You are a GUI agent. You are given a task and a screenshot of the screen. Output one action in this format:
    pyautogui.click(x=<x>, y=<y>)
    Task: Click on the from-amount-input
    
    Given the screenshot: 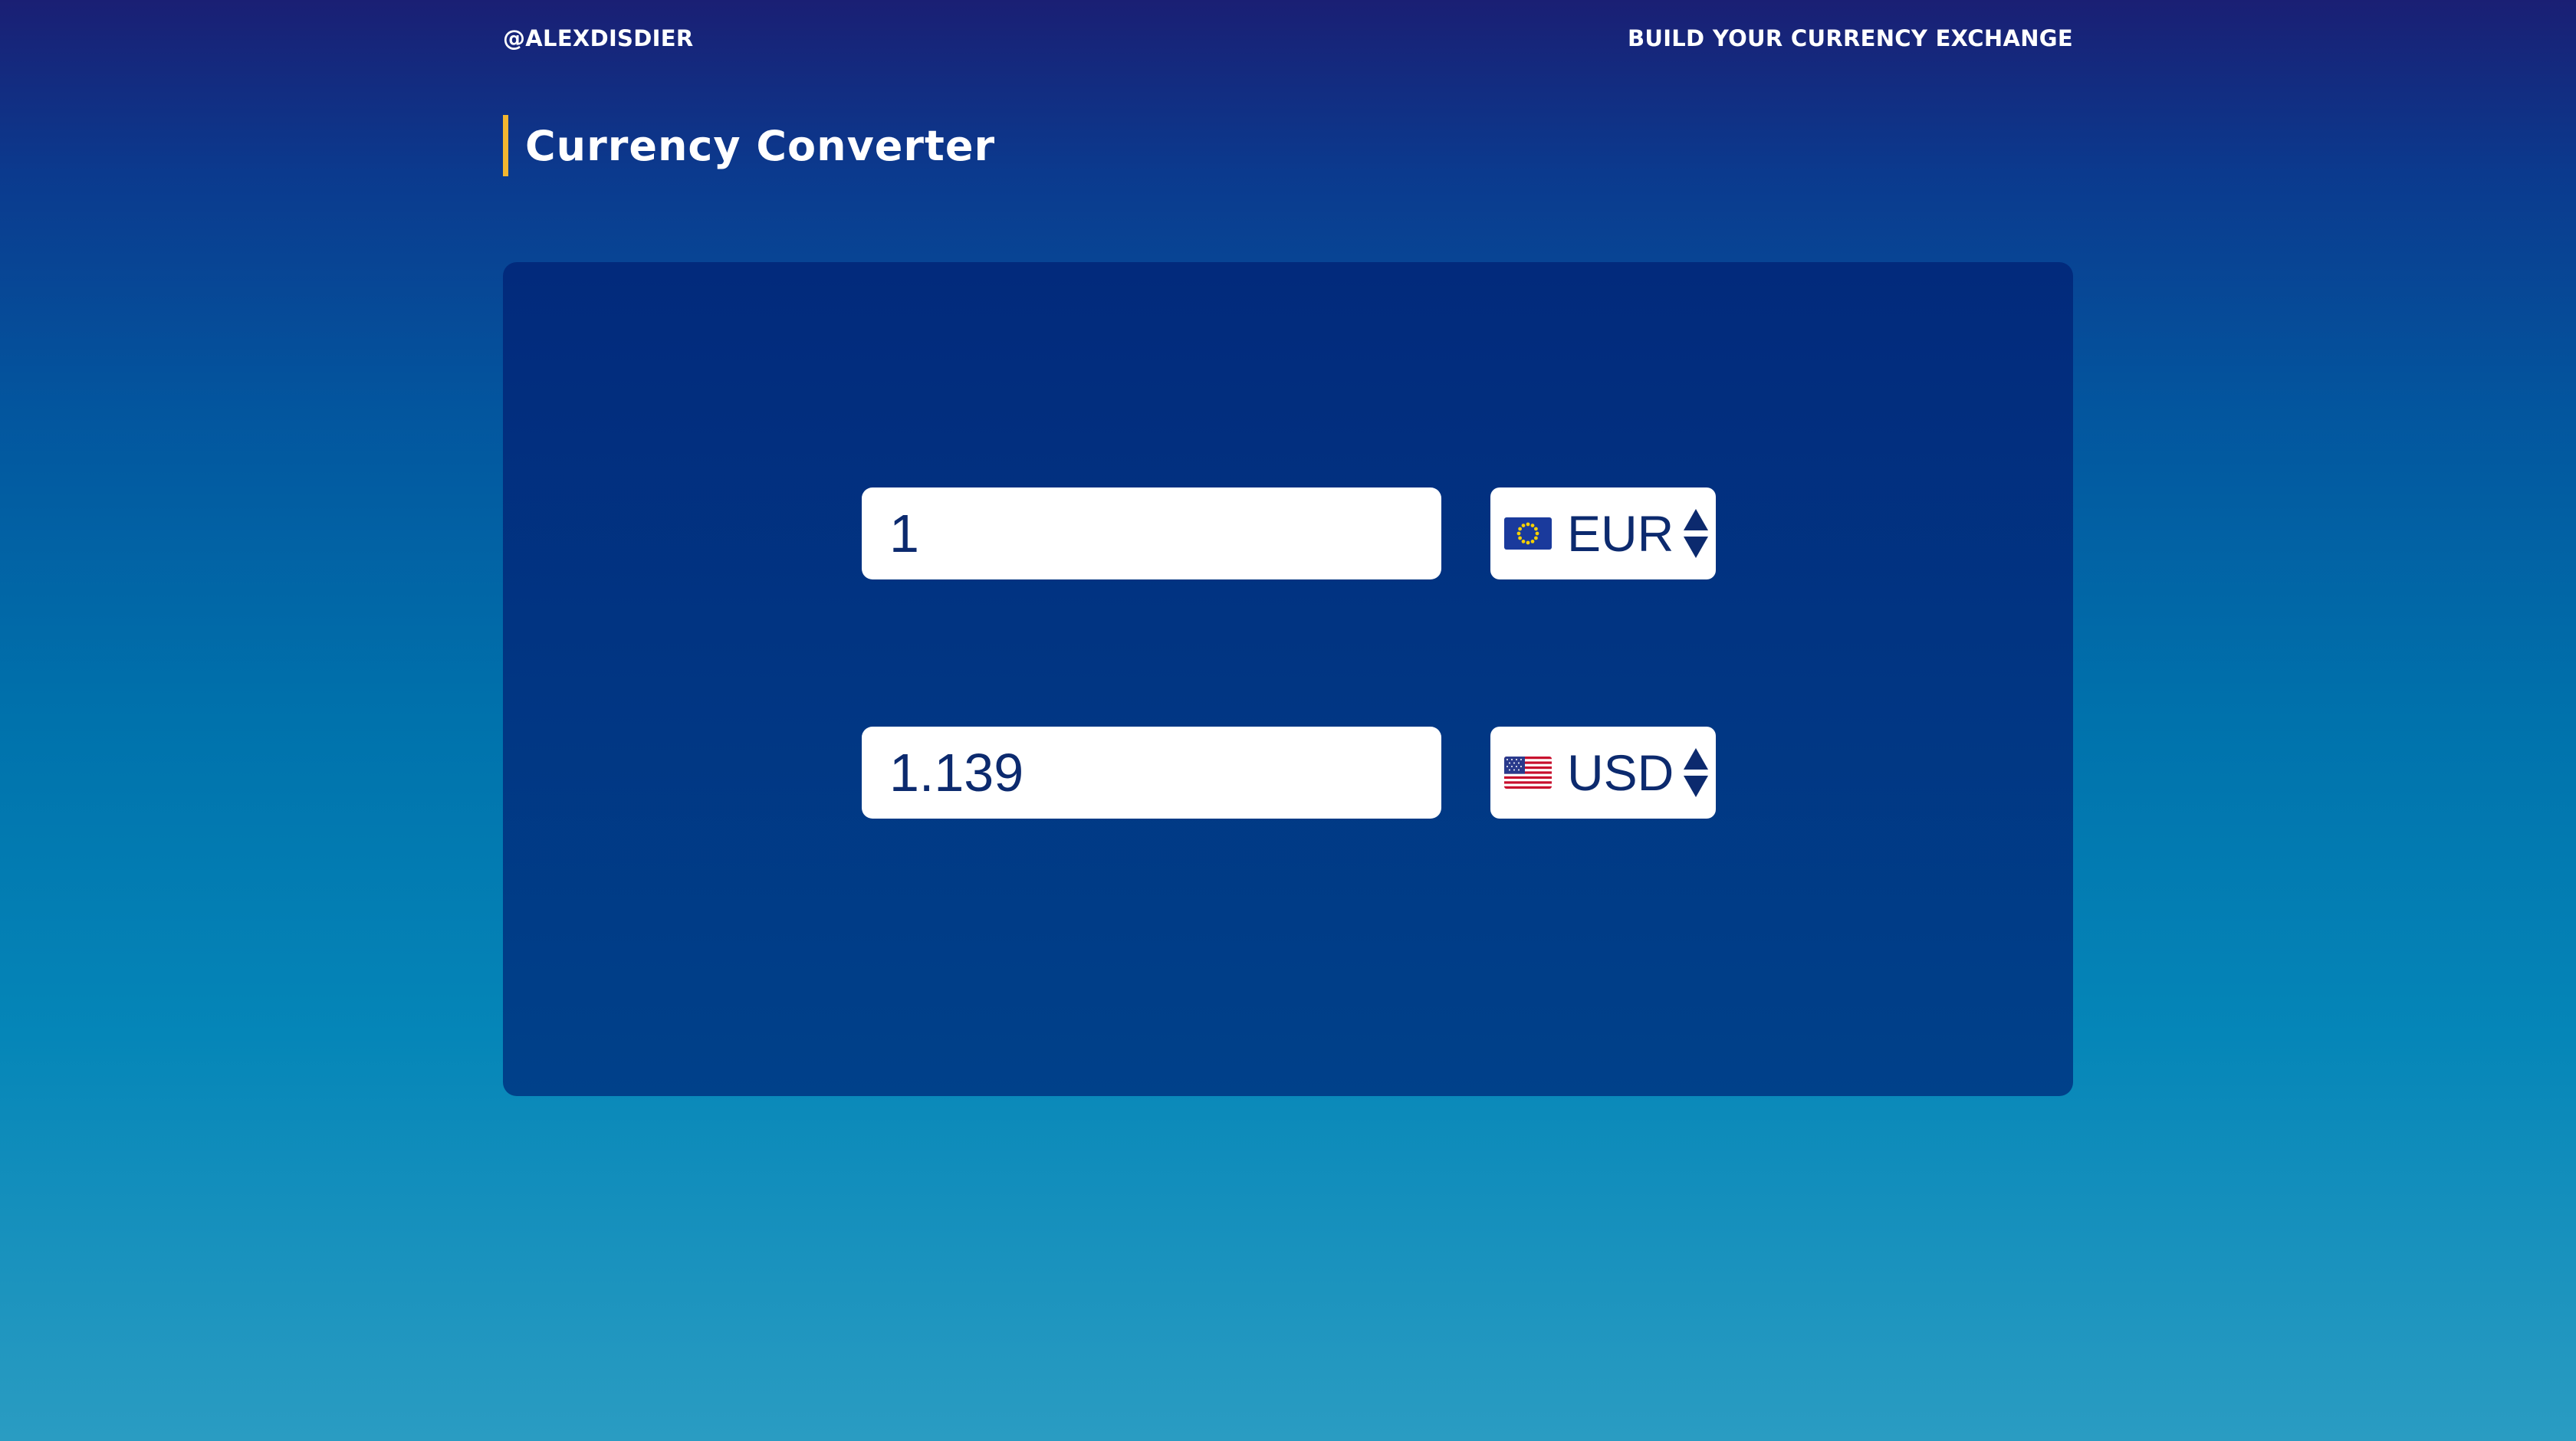 What is the action you would take?
    pyautogui.click(x=1152, y=533)
    